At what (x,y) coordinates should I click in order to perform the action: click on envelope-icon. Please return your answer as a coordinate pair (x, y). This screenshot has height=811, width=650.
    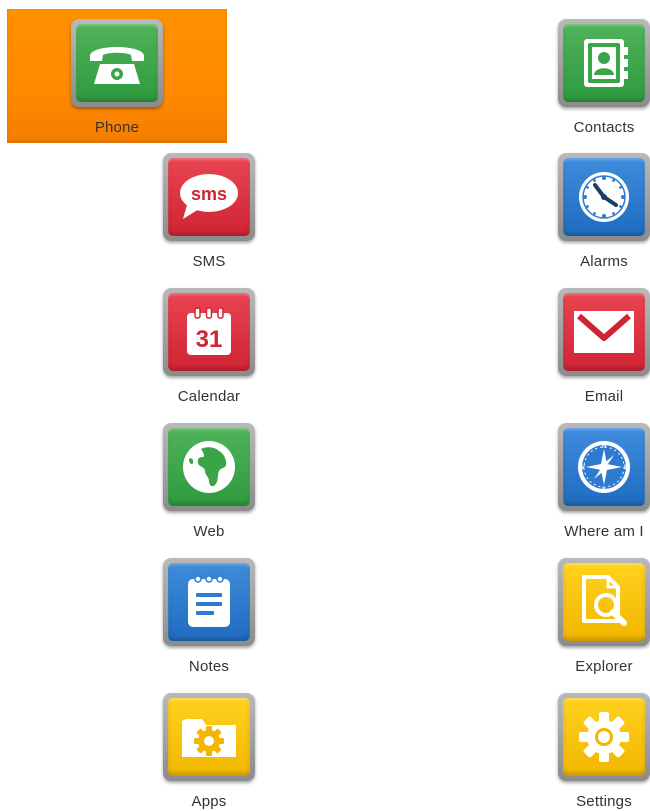
    Looking at the image, I should click on (604, 332).